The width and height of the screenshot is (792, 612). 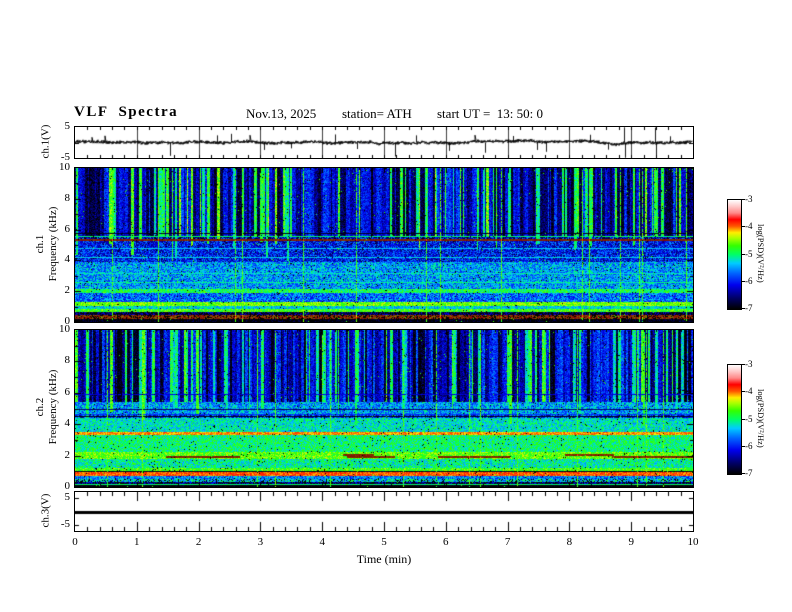 I want to click on date-label: Nov.13, 2025, so click(x=281, y=113).